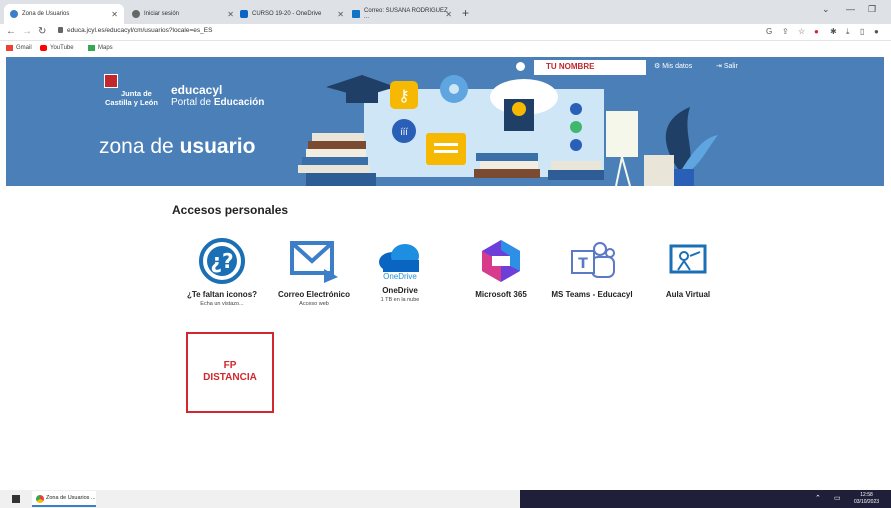 The image size is (891, 508). What do you see at coordinates (801, 31) in the screenshot?
I see `bookmark-star-icon: ☆` at bounding box center [801, 31].